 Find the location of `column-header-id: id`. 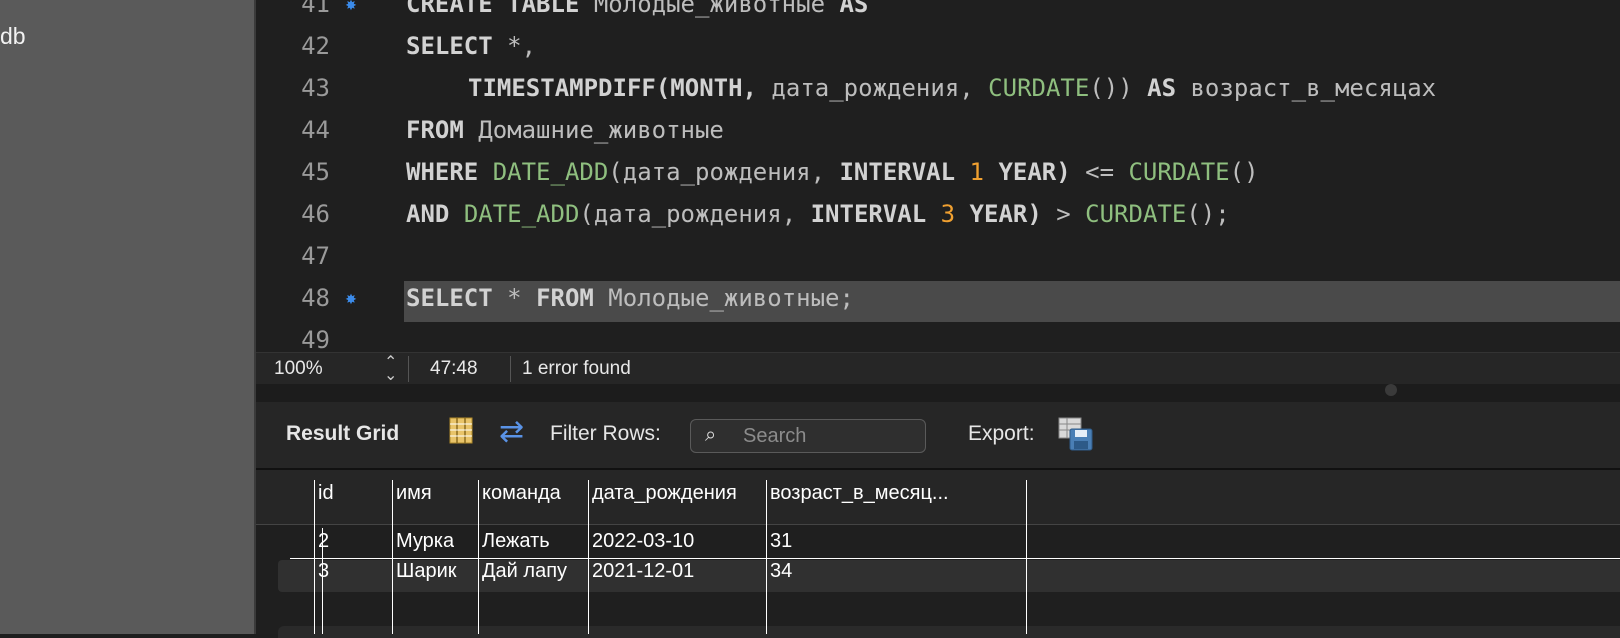

column-header-id: id is located at coordinates (326, 493).